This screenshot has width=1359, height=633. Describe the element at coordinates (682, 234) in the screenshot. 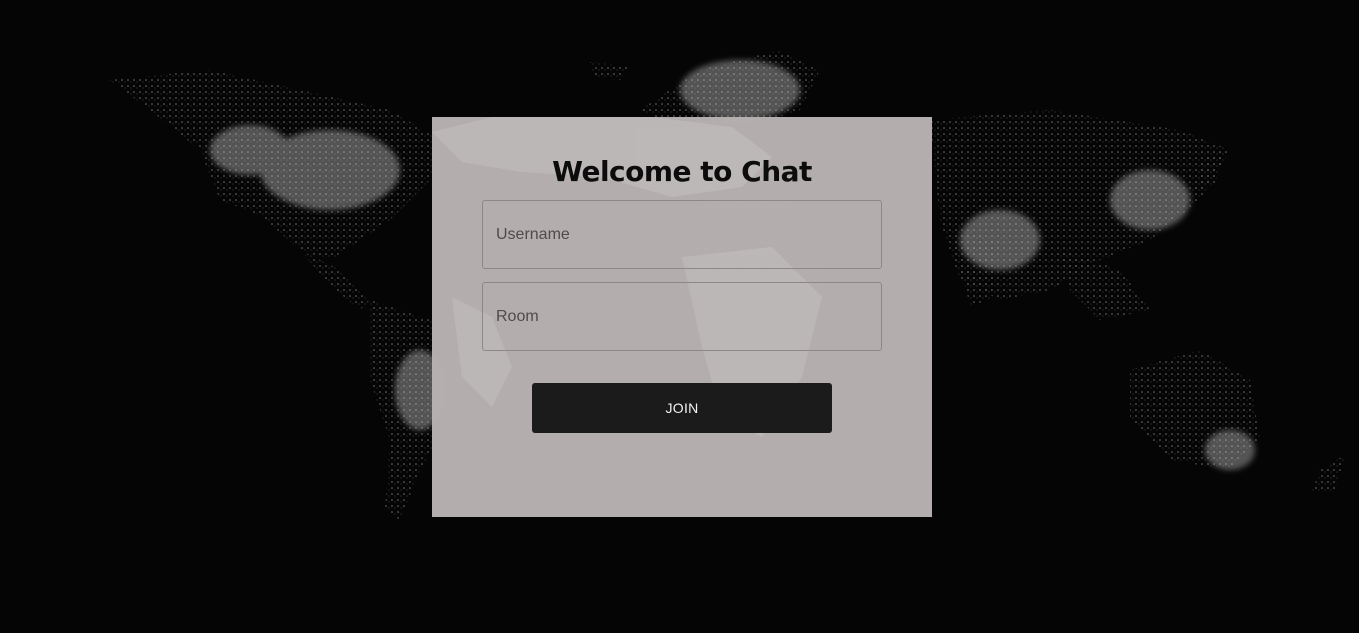

I see `username-input` at that location.